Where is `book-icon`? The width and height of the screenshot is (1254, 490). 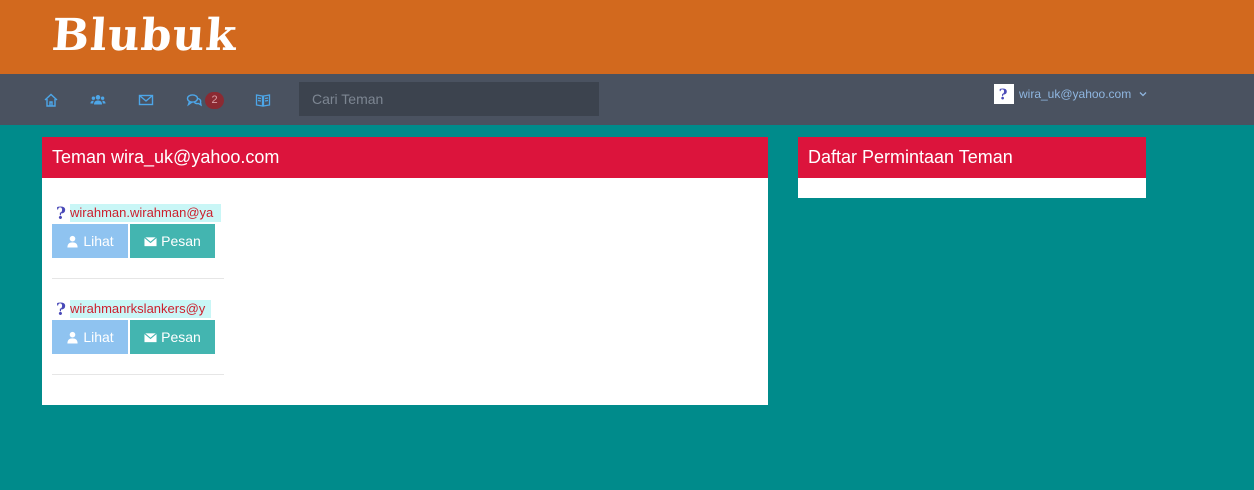
book-icon is located at coordinates (263, 100).